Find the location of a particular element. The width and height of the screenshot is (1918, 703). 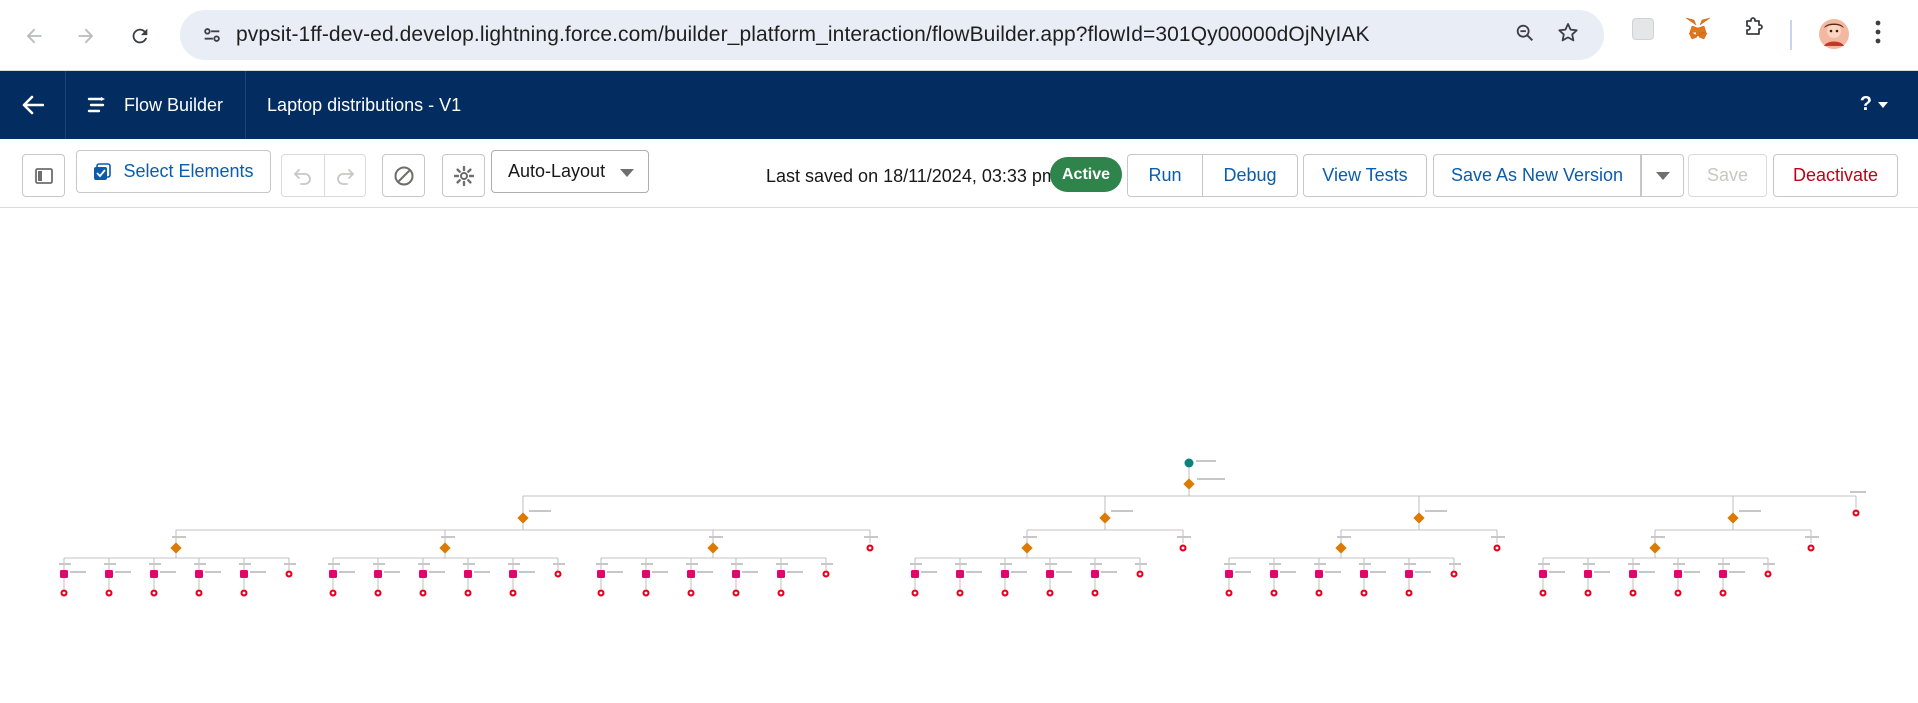

redo-button is located at coordinates (345, 175).